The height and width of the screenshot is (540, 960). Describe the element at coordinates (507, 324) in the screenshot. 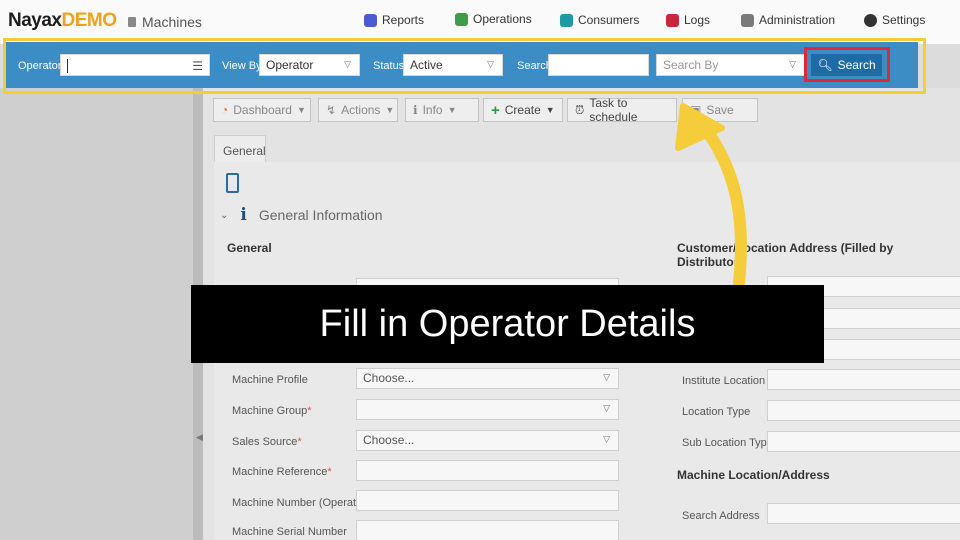

I see `instruction-banner: Fill in Operator Details` at that location.